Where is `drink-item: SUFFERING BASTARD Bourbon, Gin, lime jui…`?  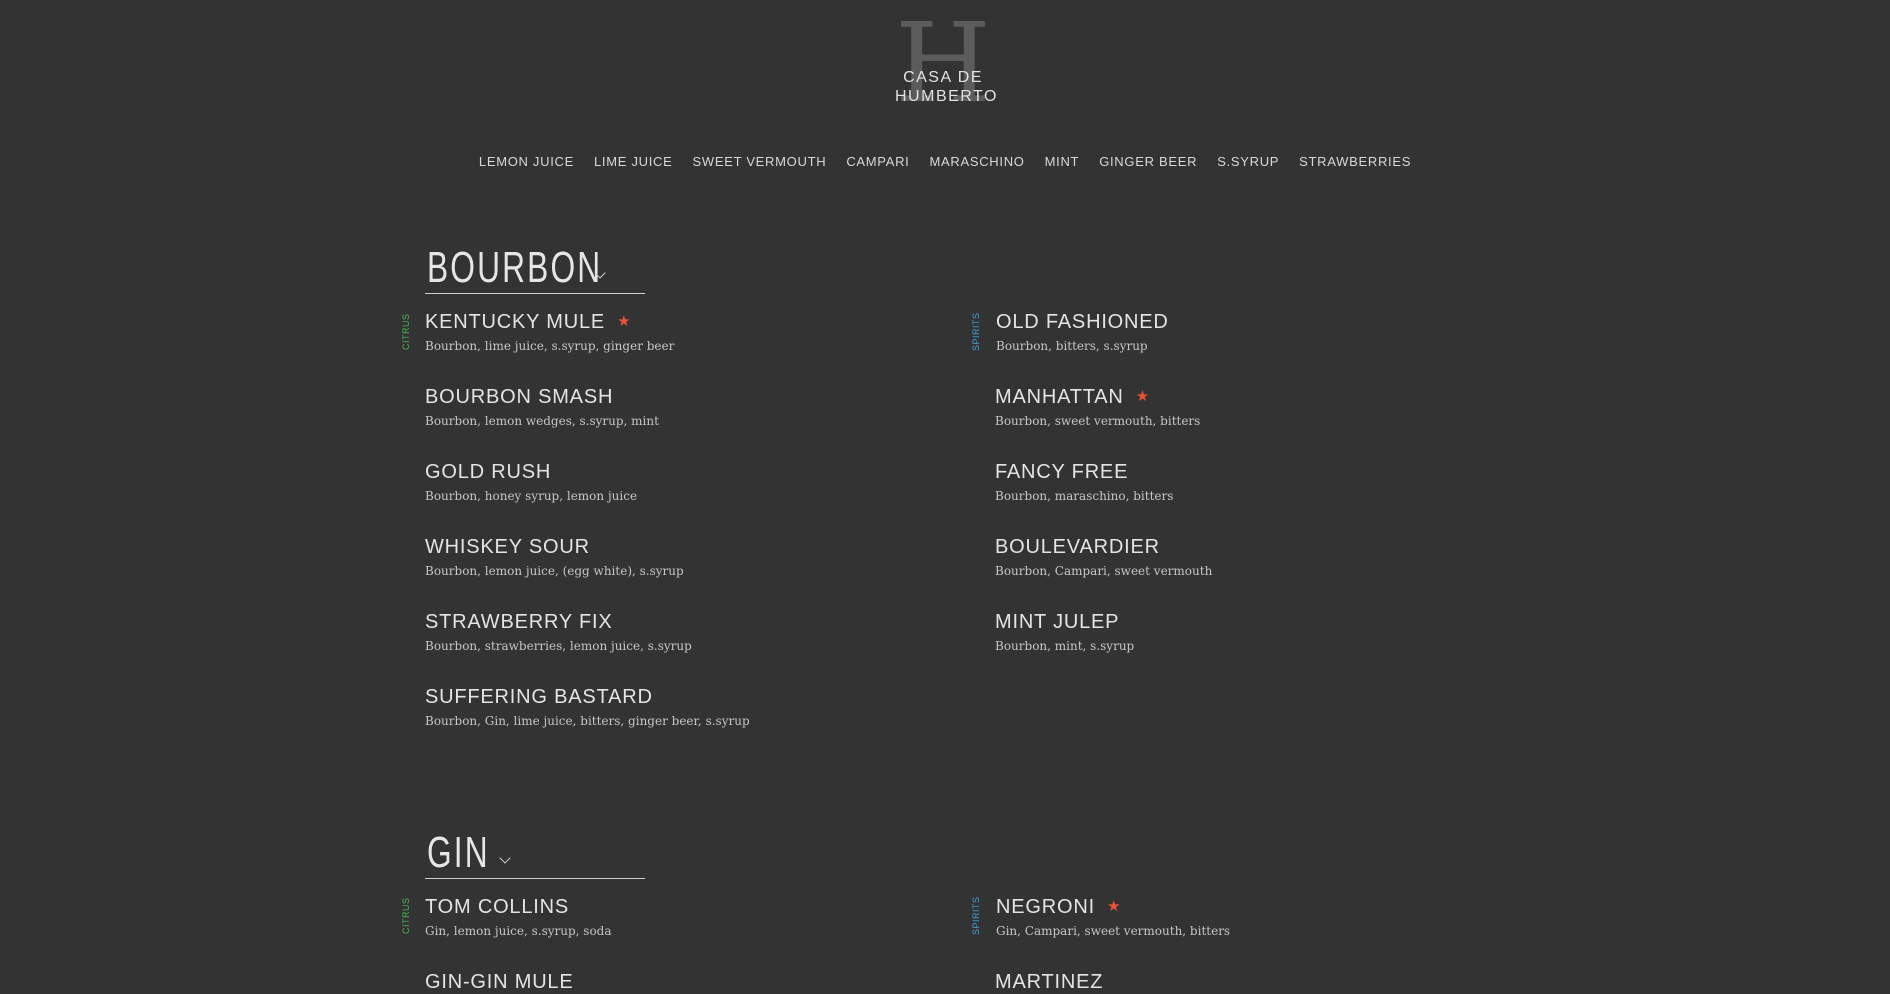 drink-item: SUFFERING BASTARD Bourbon, Gin, lime jui… is located at coordinates (675, 707).